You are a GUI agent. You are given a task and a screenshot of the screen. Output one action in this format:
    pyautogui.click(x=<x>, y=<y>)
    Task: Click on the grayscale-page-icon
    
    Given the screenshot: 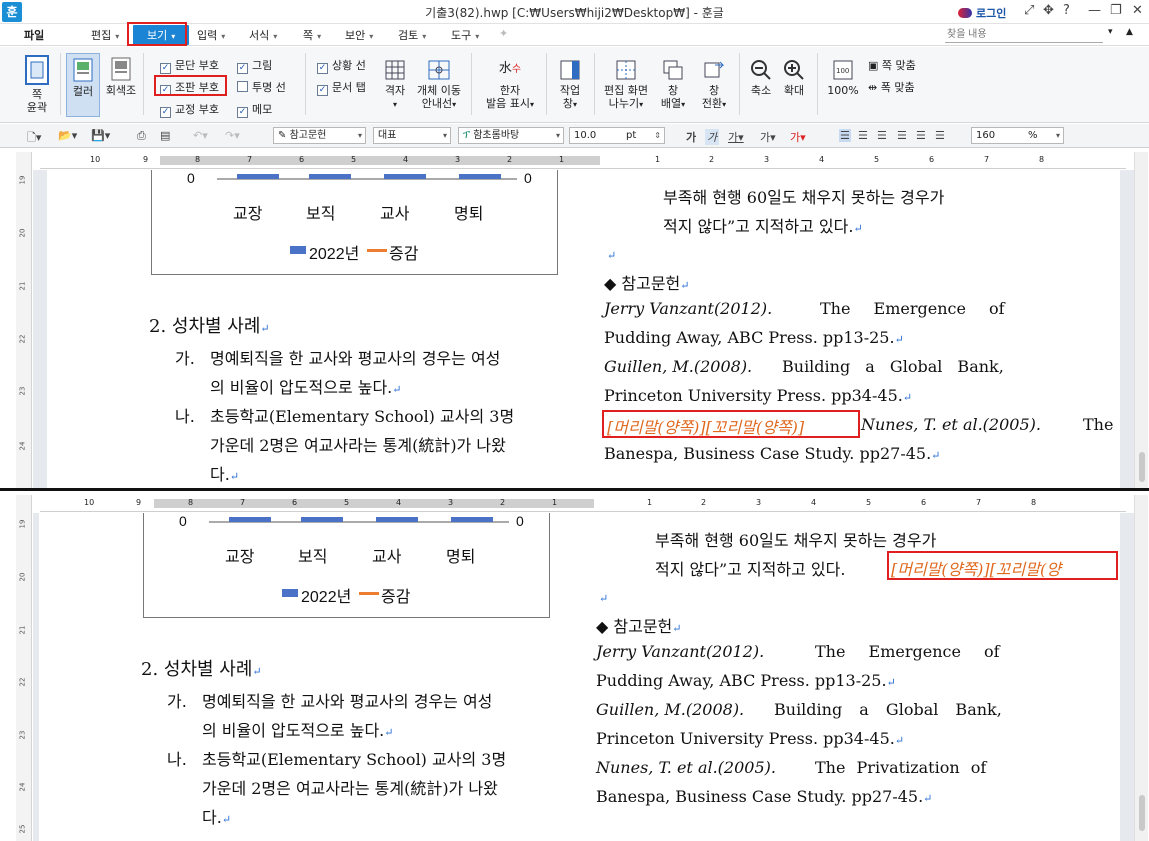 What is the action you would take?
    pyautogui.click(x=121, y=69)
    